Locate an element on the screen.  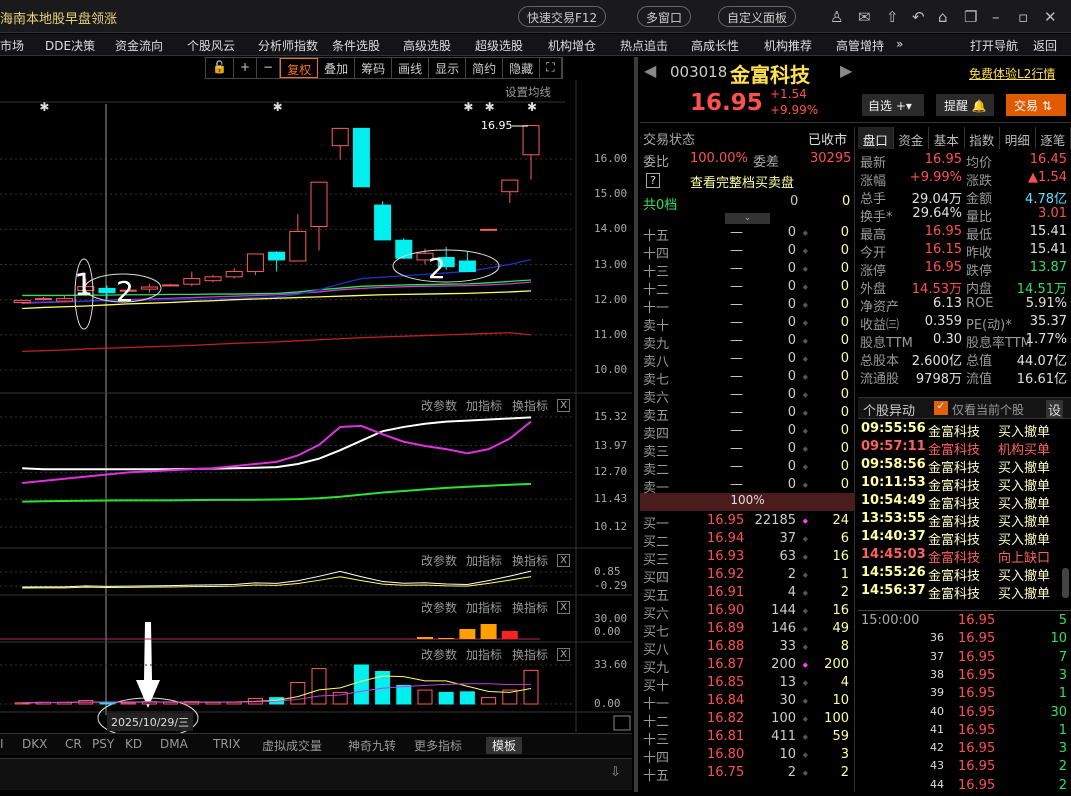
lock-icon: 🔓 is located at coordinates (220, 68).